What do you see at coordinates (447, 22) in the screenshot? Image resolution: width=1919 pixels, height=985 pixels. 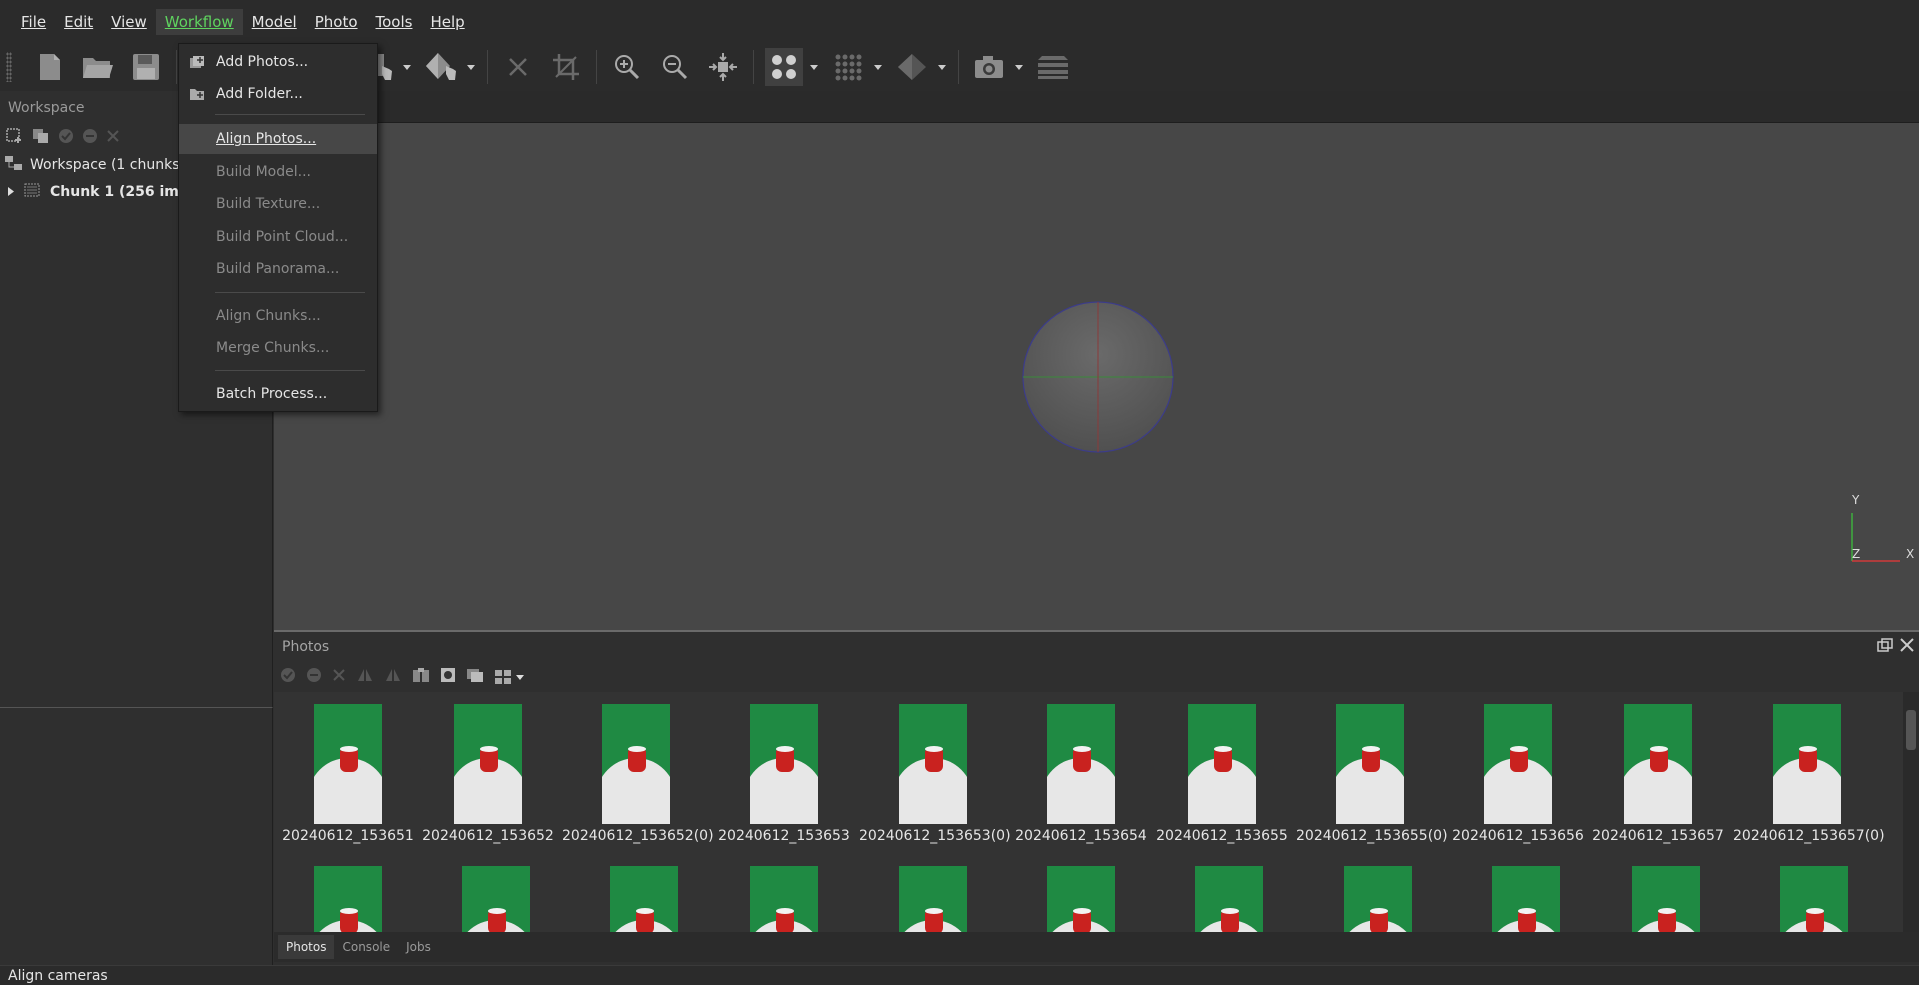 I see `menu-help: Help` at bounding box center [447, 22].